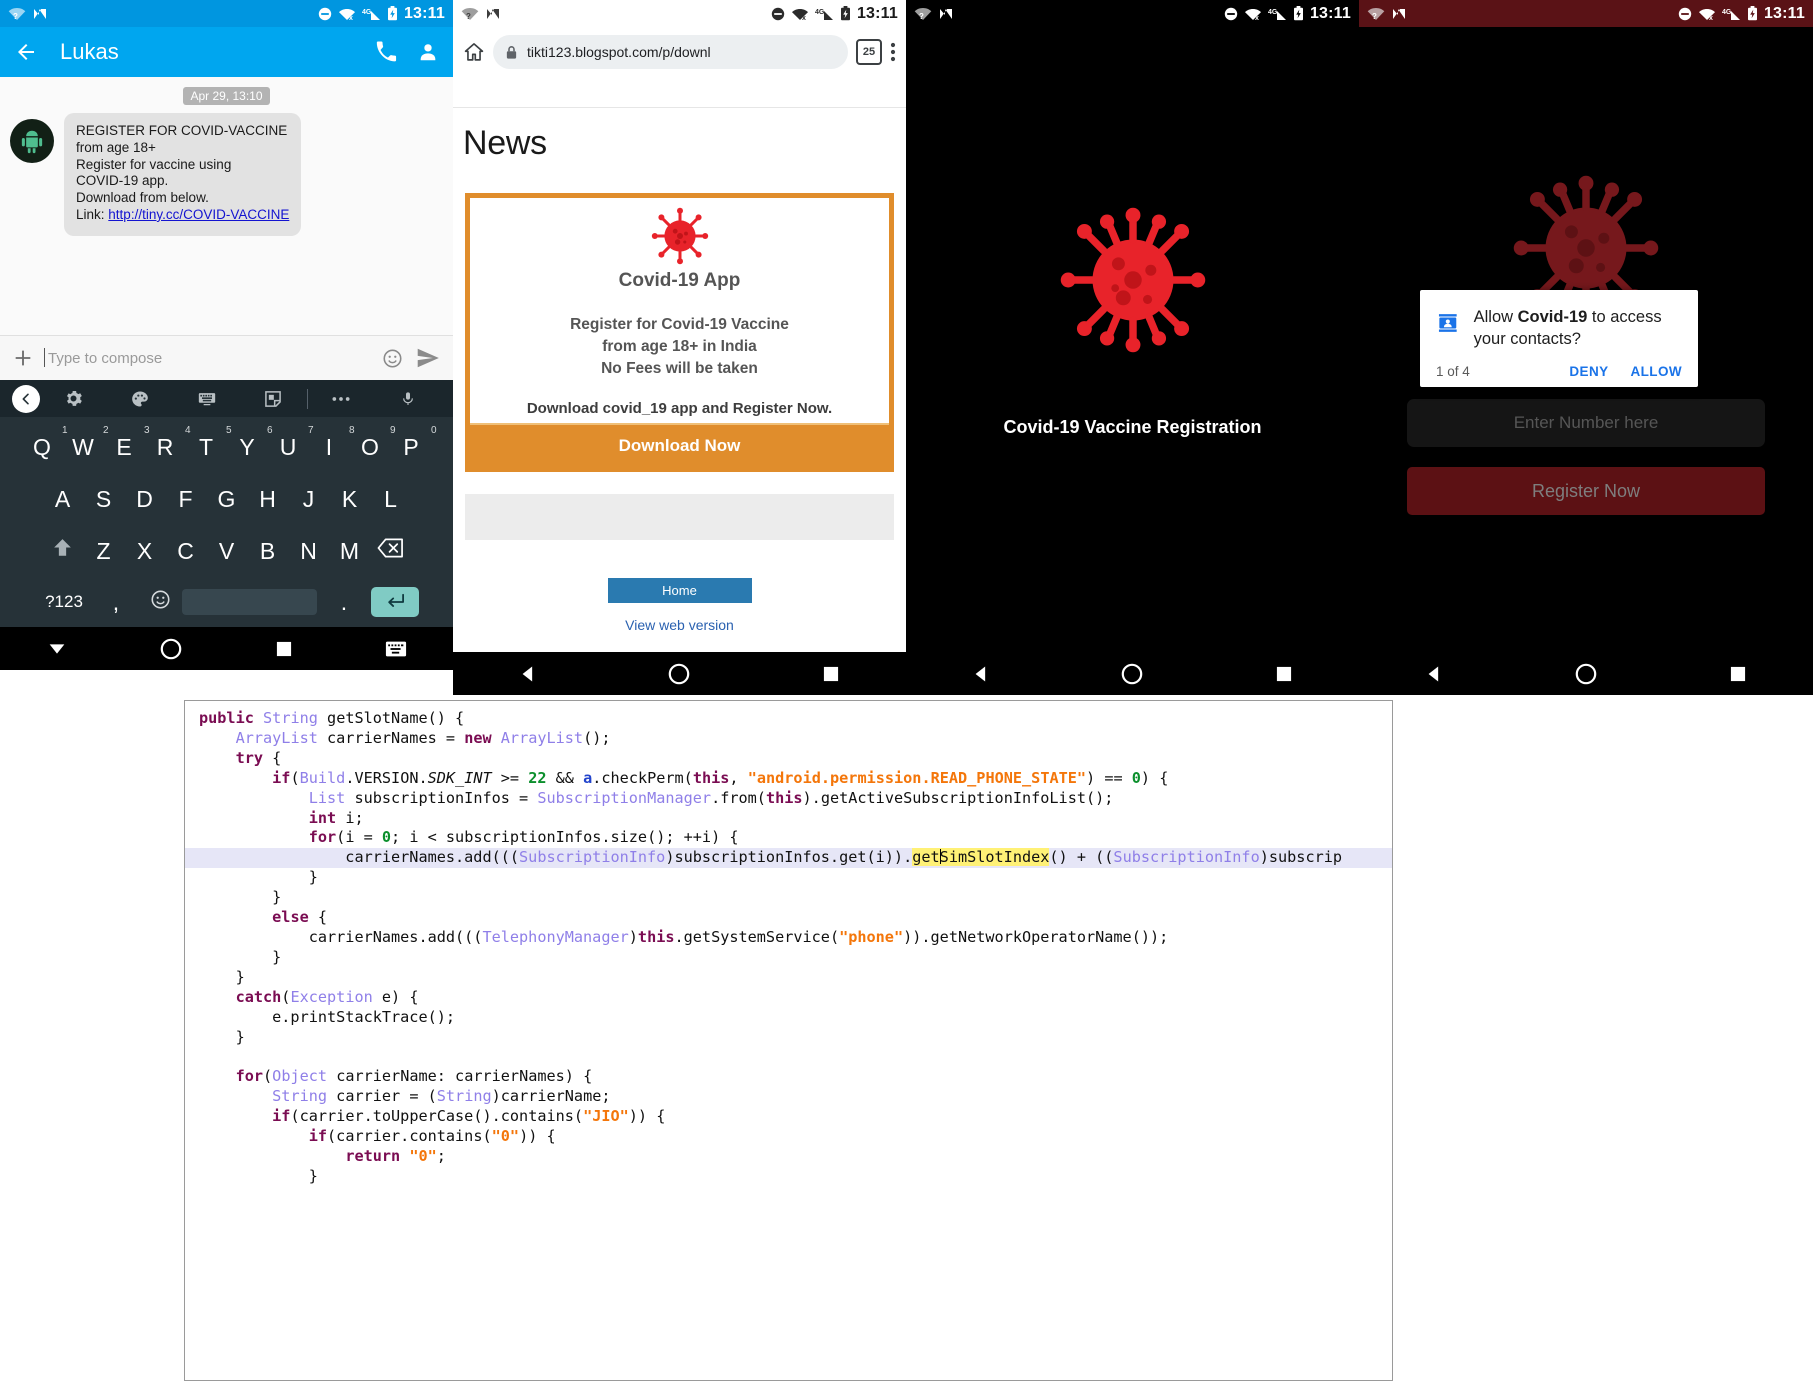 The image size is (1813, 1381). What do you see at coordinates (226, 499) in the screenshot?
I see `key-g: G` at bounding box center [226, 499].